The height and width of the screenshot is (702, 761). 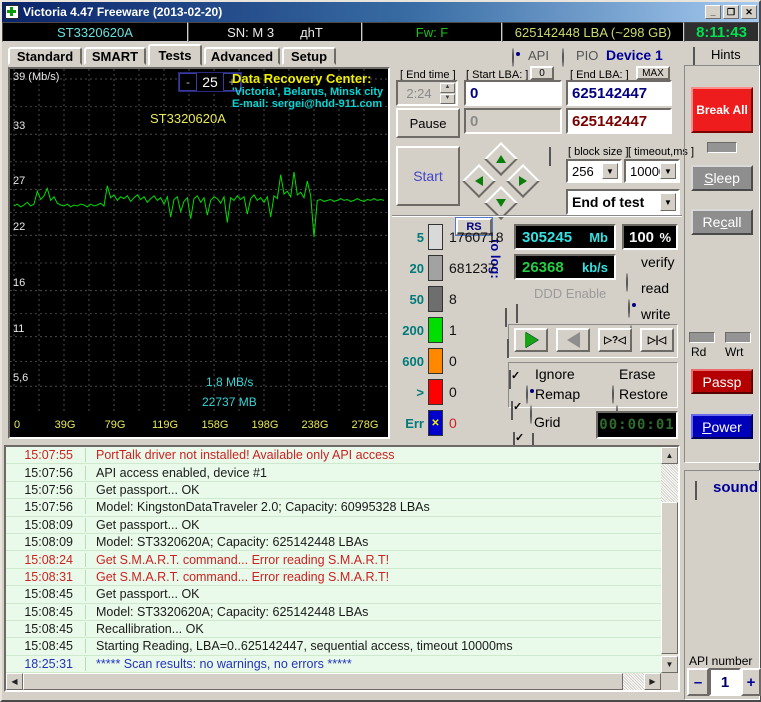 What do you see at coordinates (175, 55) in the screenshot?
I see `tab-tests: Tests` at bounding box center [175, 55].